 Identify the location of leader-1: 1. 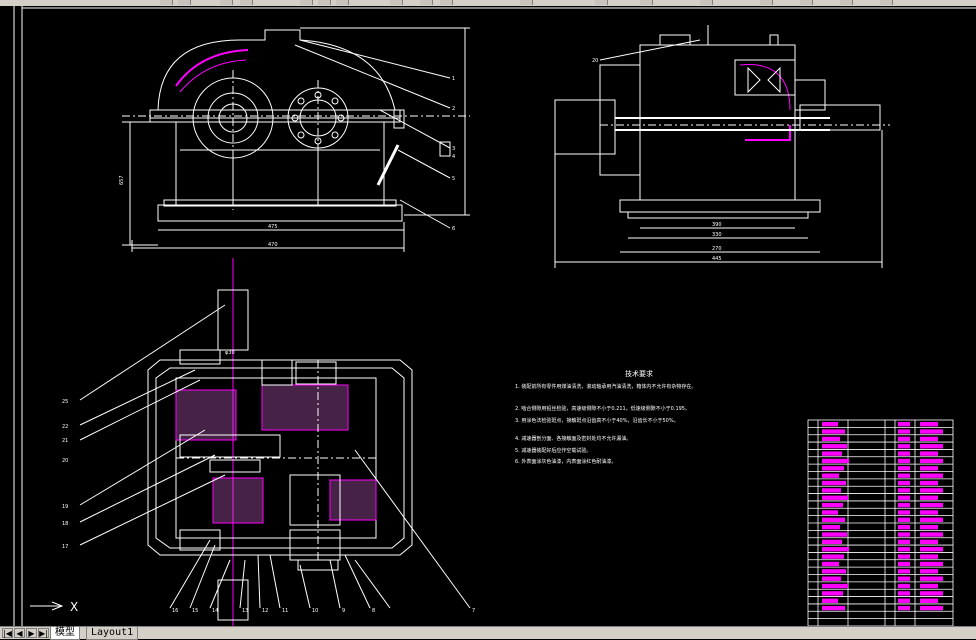
(453, 79).